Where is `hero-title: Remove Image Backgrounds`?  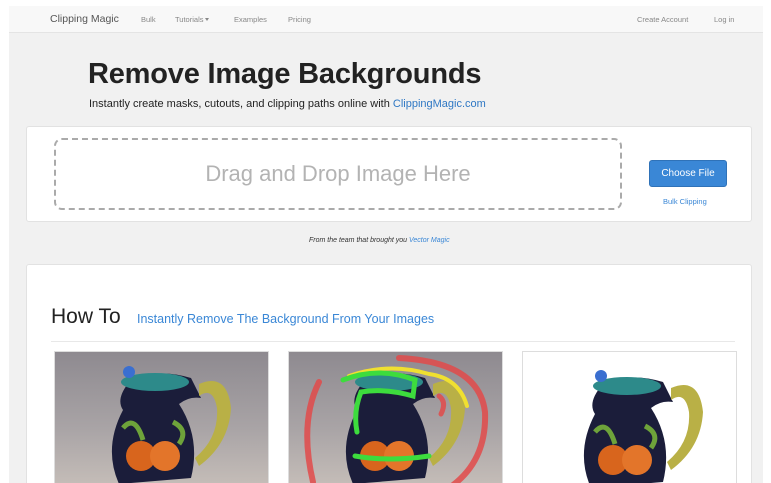
hero-title: Remove Image Backgrounds is located at coordinates (285, 74).